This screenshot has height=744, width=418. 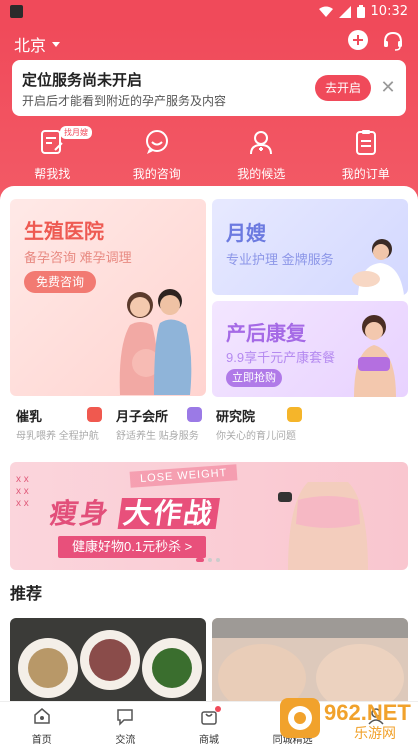 I want to click on quick-my-consult: 我的咨询, so click(x=157, y=158).